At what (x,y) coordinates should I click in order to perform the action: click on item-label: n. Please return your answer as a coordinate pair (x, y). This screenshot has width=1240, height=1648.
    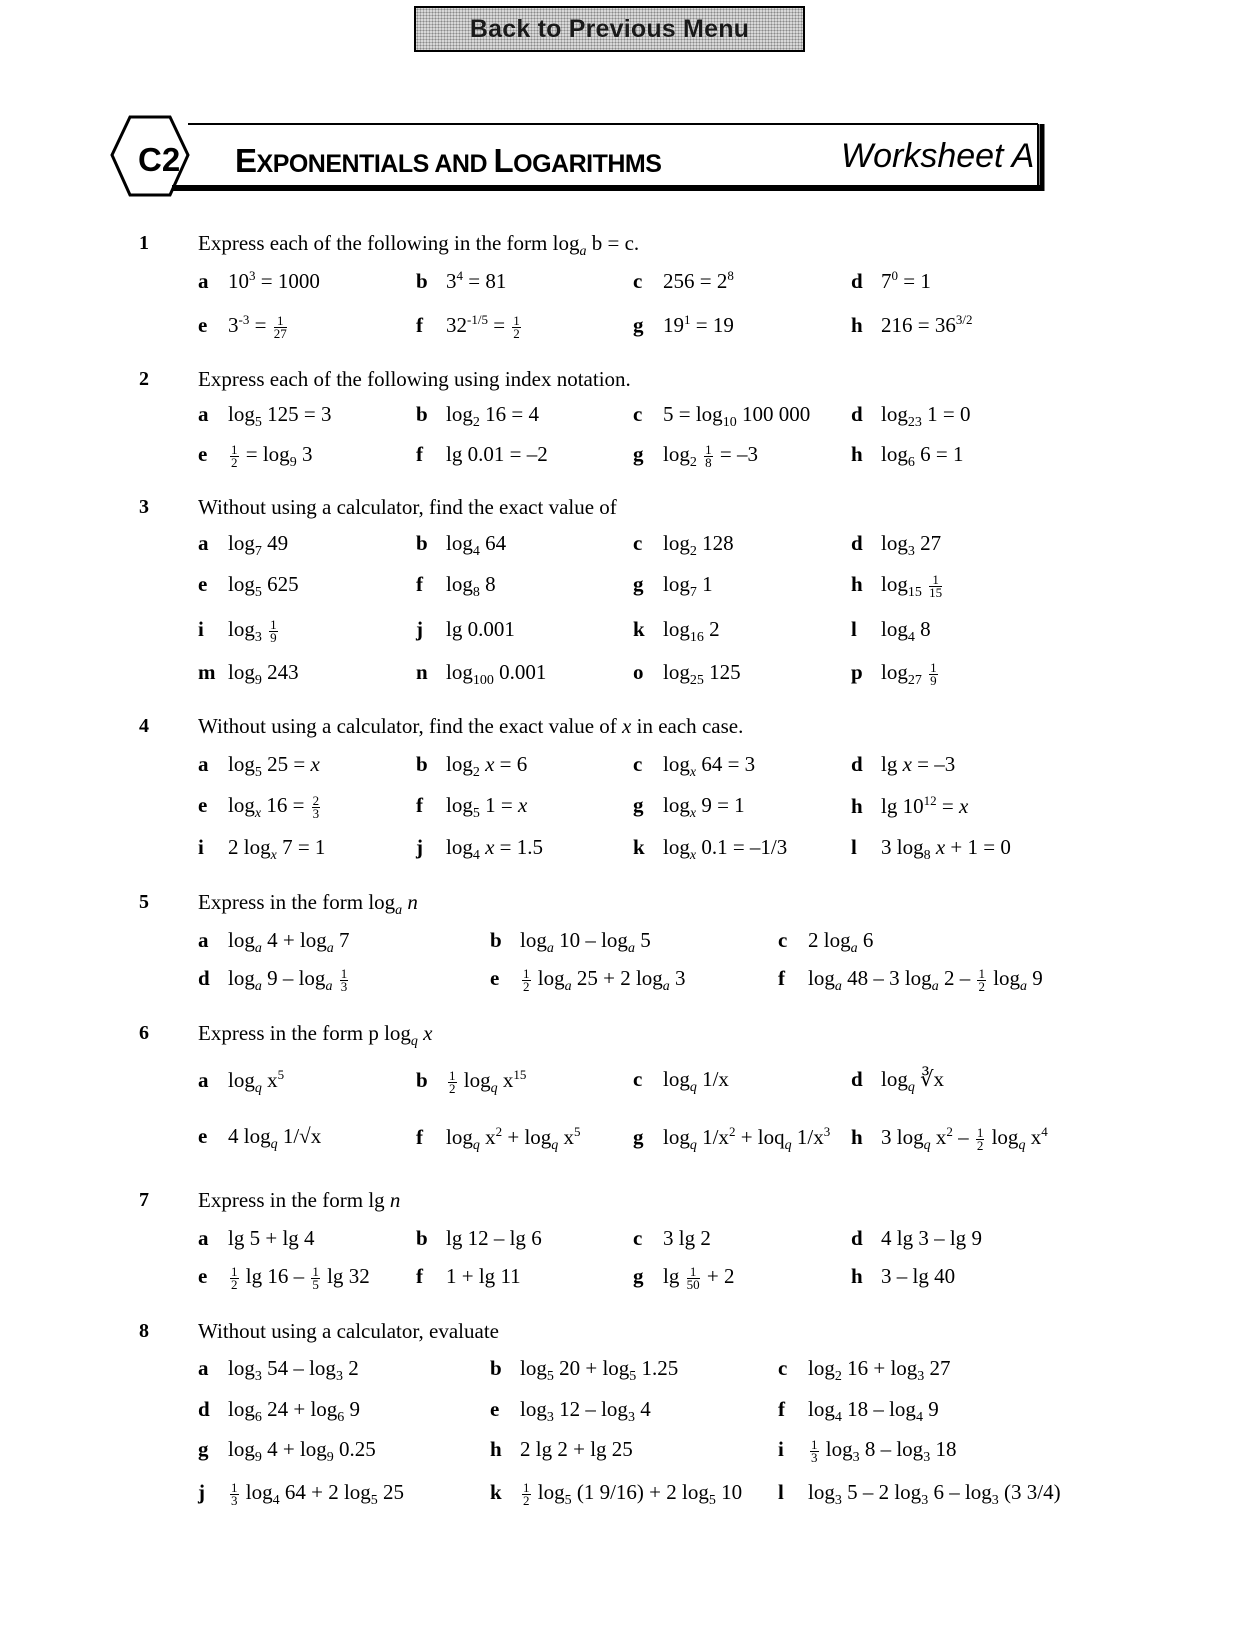
    Looking at the image, I should click on (422, 672).